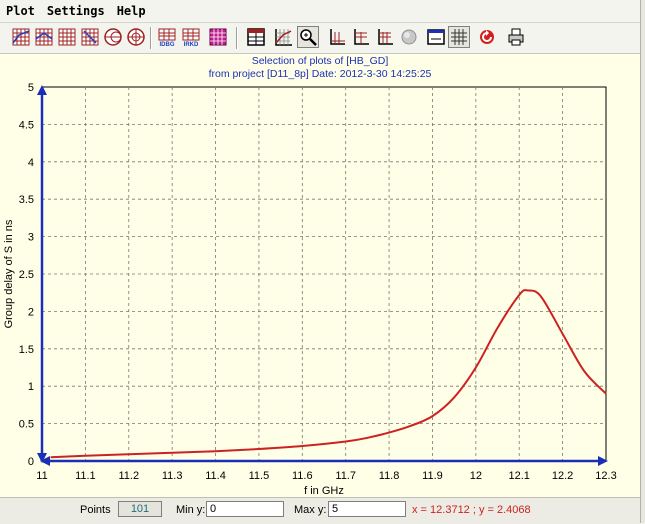 The width and height of the screenshot is (645, 524). I want to click on y-tick-label: 4.5, so click(26, 125).